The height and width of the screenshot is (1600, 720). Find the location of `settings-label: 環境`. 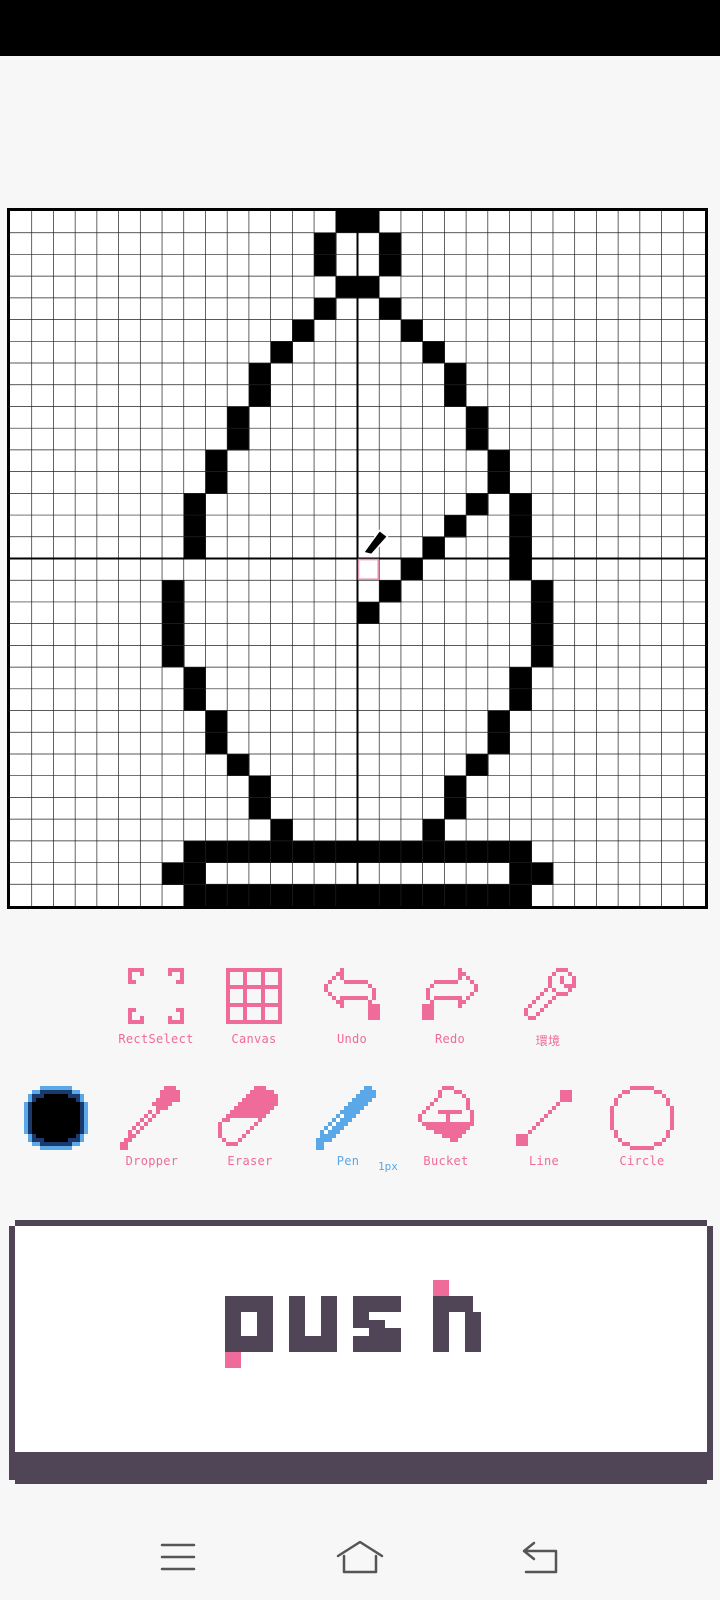

settings-label: 環境 is located at coordinates (548, 1041).